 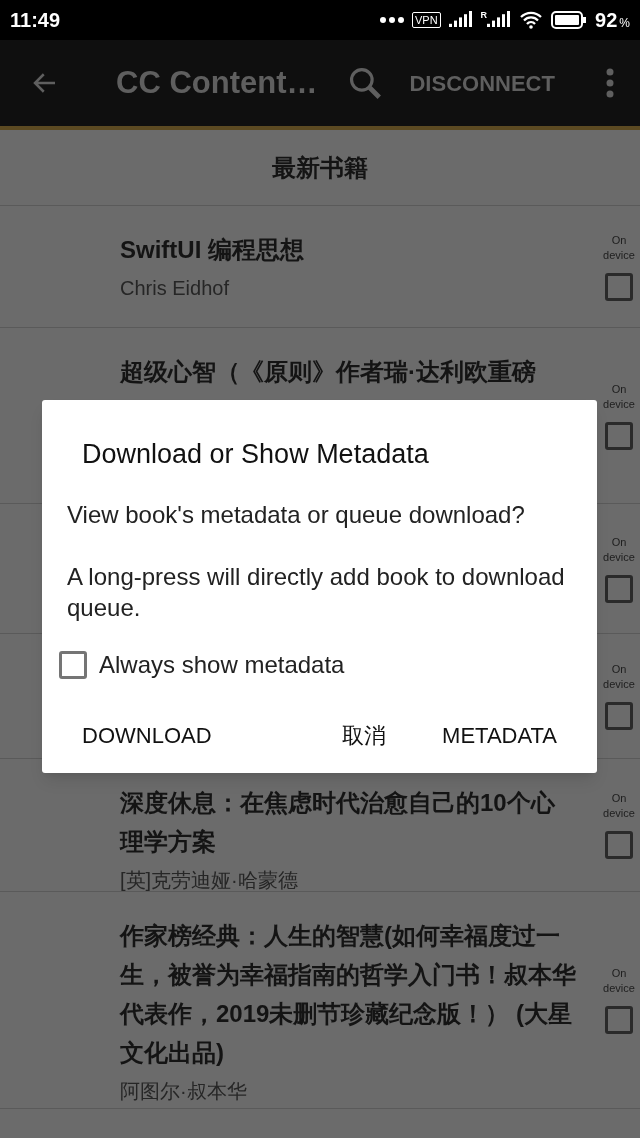 What do you see at coordinates (391, 20) in the screenshot?
I see `more-dots-icon` at bounding box center [391, 20].